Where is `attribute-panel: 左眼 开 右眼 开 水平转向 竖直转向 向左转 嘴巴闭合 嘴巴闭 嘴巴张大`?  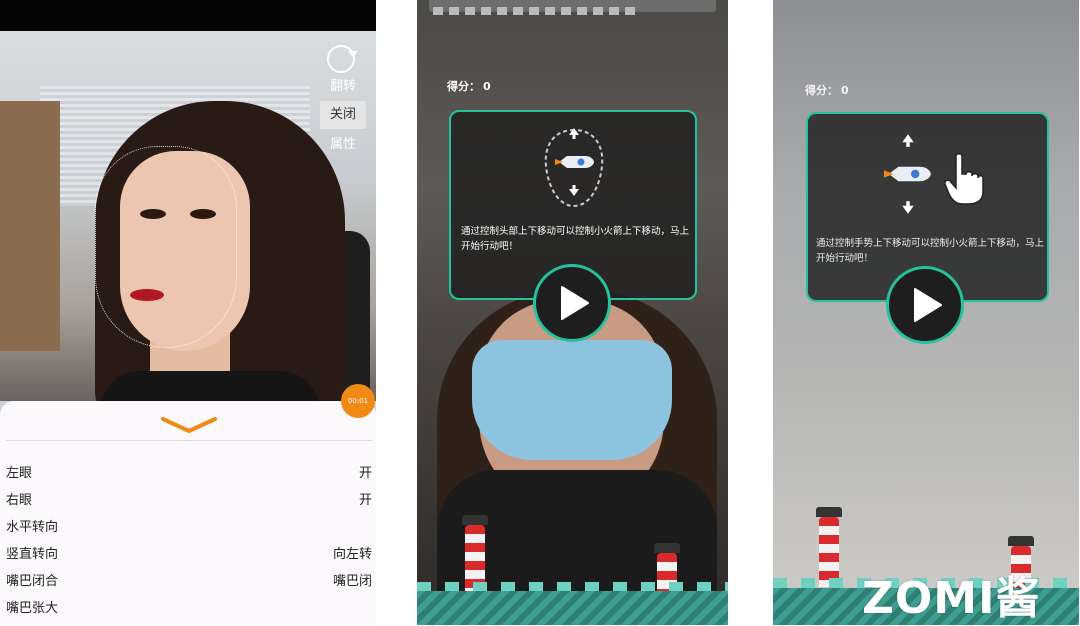
attribute-panel: 左眼 开 右眼 开 水平转向 竖直转向 向左转 嘴巴闭合 嘴巴闭 嘴巴张大 is located at coordinates (188, 513).